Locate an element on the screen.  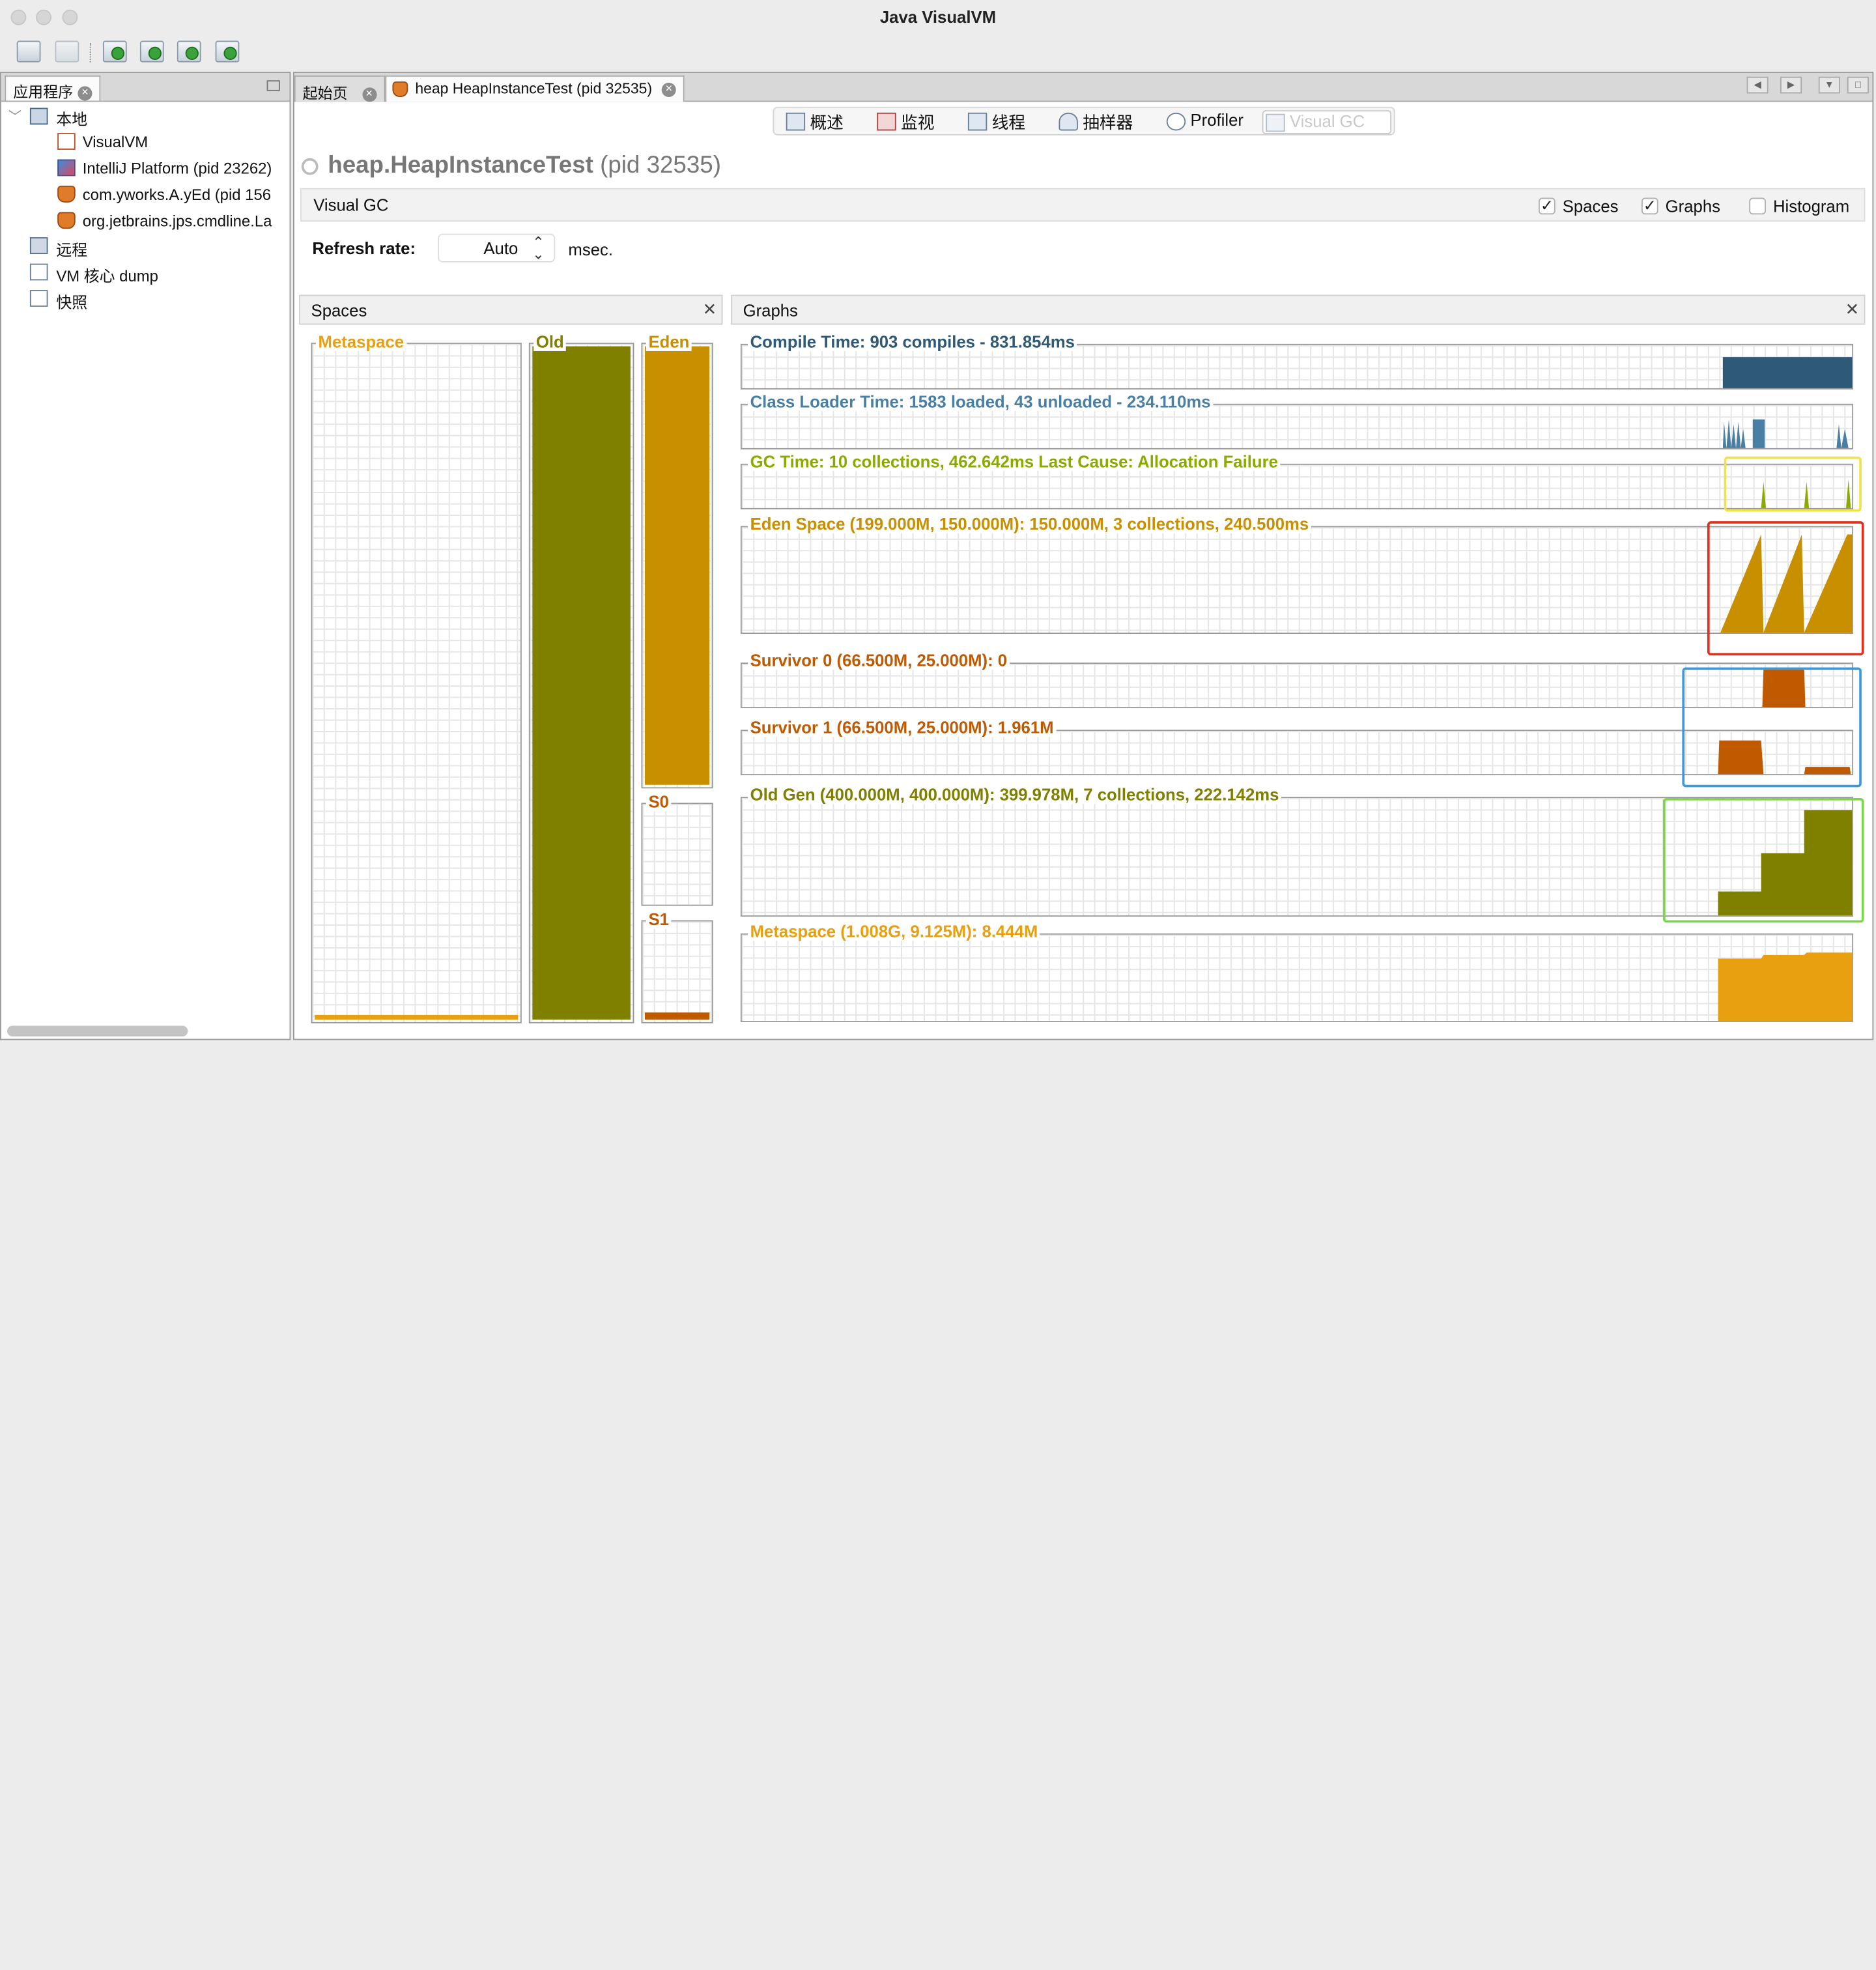
core-dump-icon is located at coordinates (39, 272).